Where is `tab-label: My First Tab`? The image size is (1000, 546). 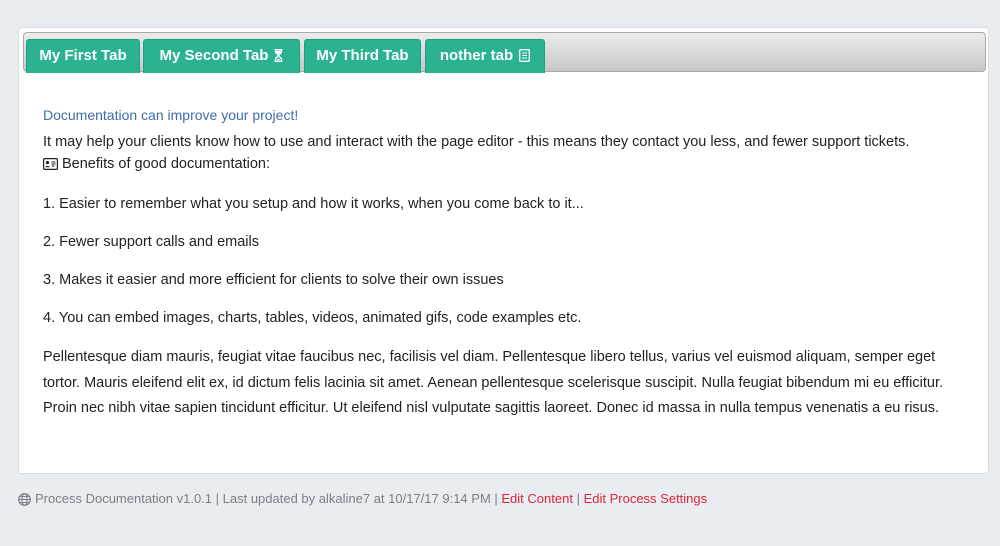 tab-label: My First Tab is located at coordinates (83, 55).